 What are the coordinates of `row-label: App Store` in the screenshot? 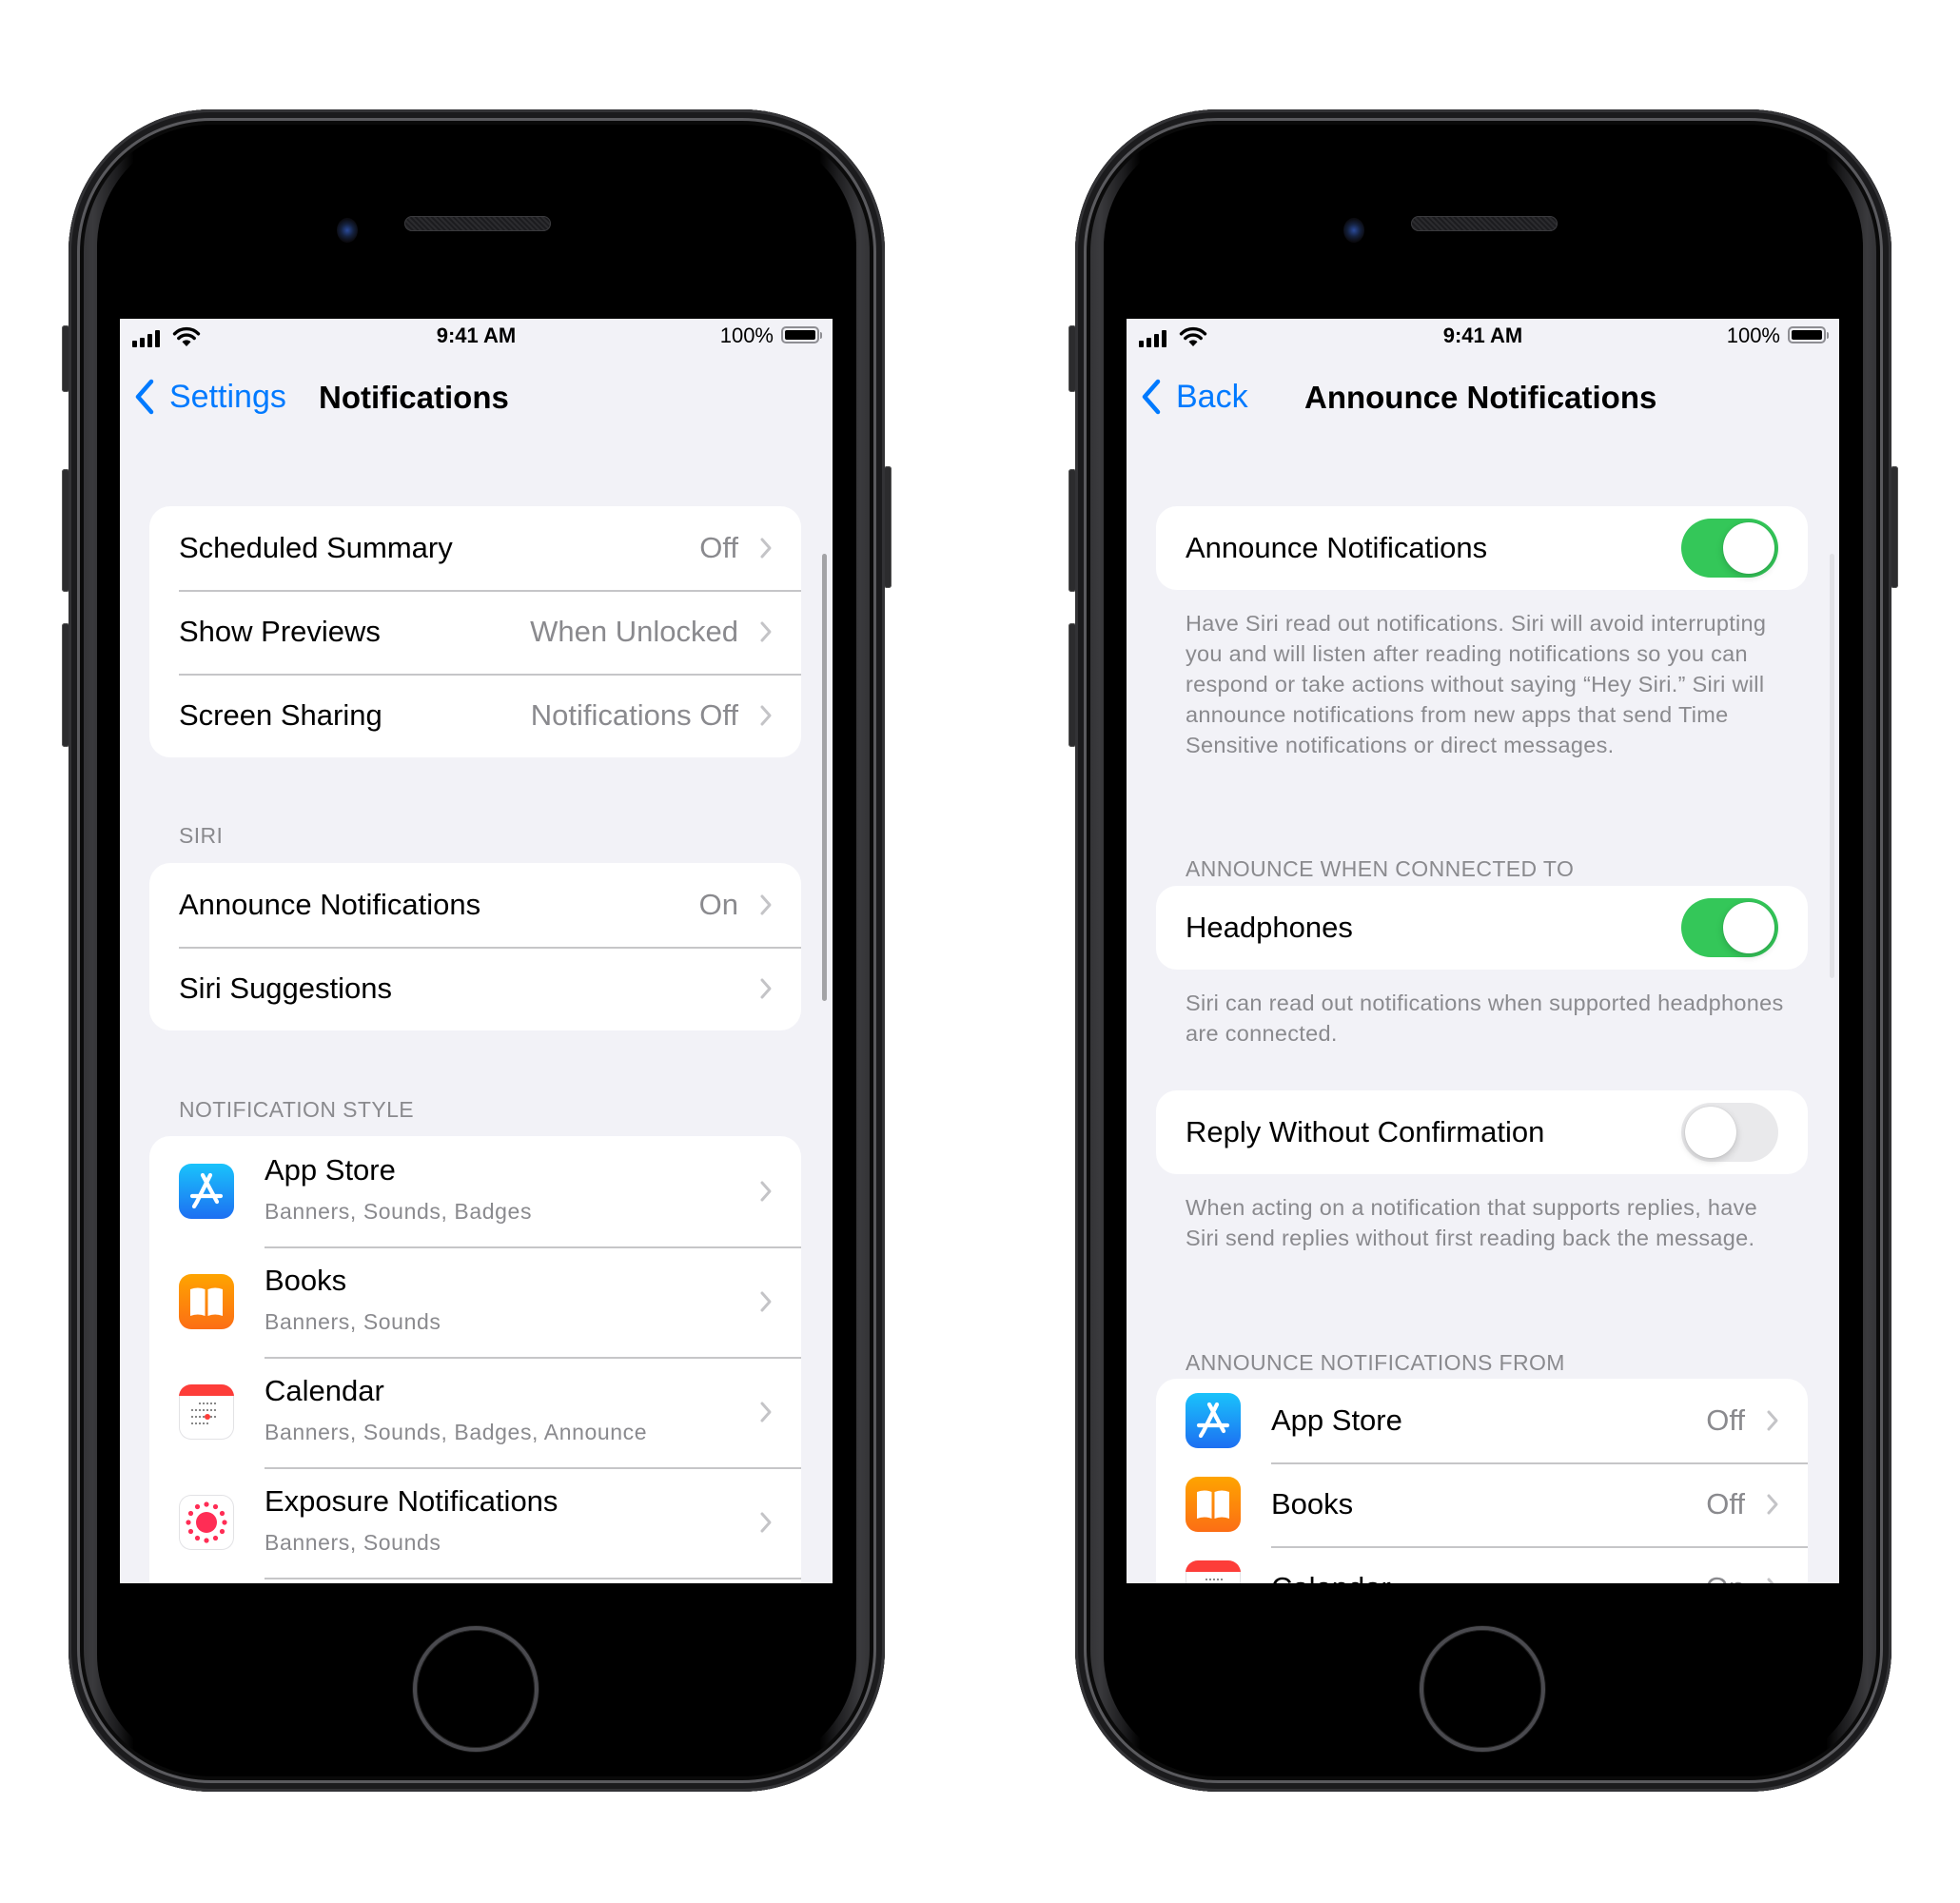 It's located at (1336, 1420).